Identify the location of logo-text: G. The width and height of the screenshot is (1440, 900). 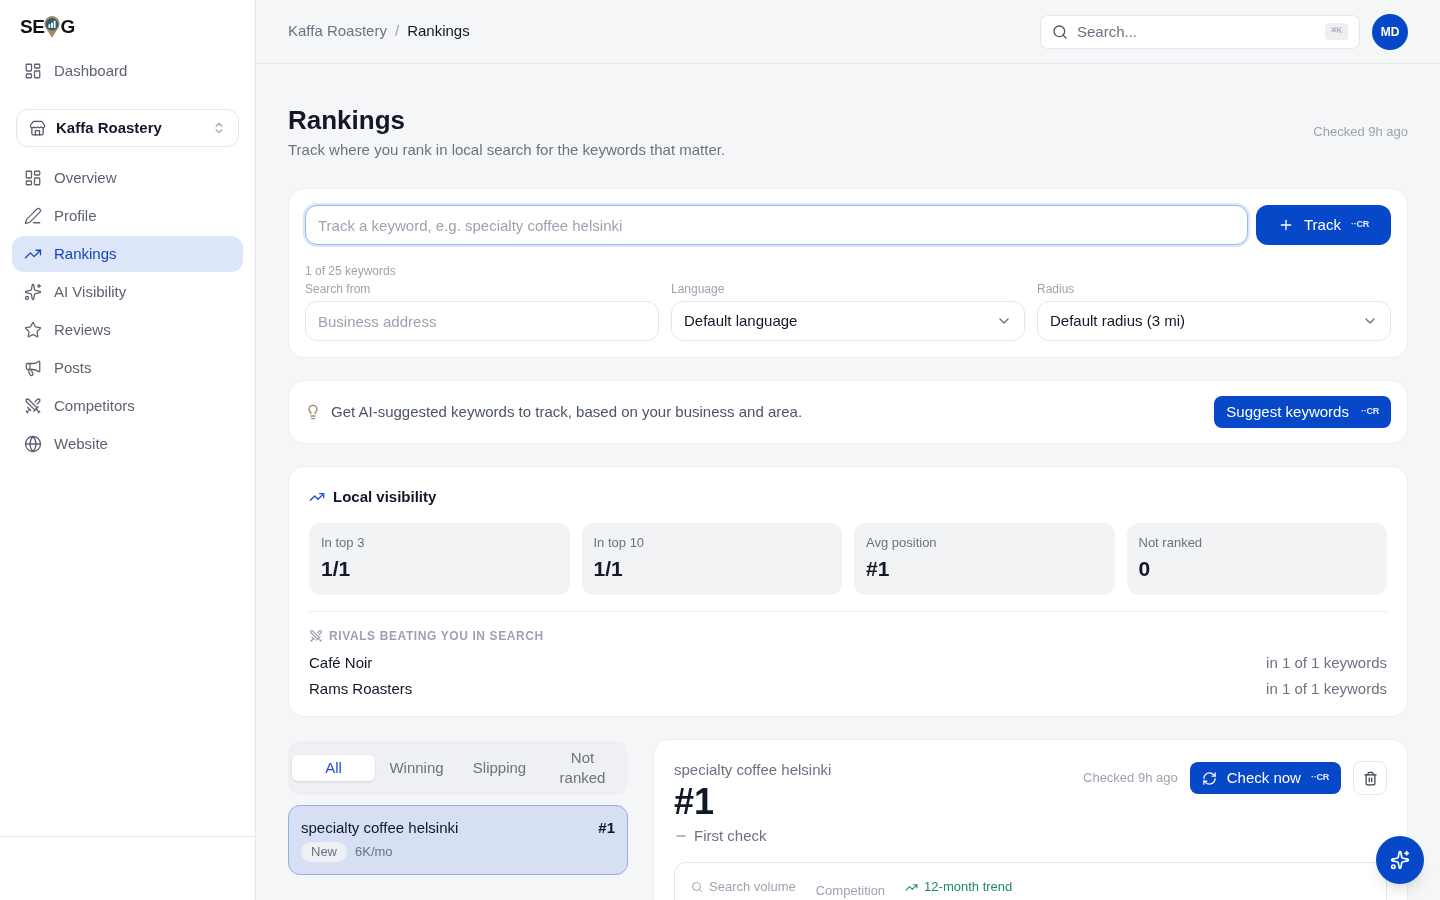
(67, 27).